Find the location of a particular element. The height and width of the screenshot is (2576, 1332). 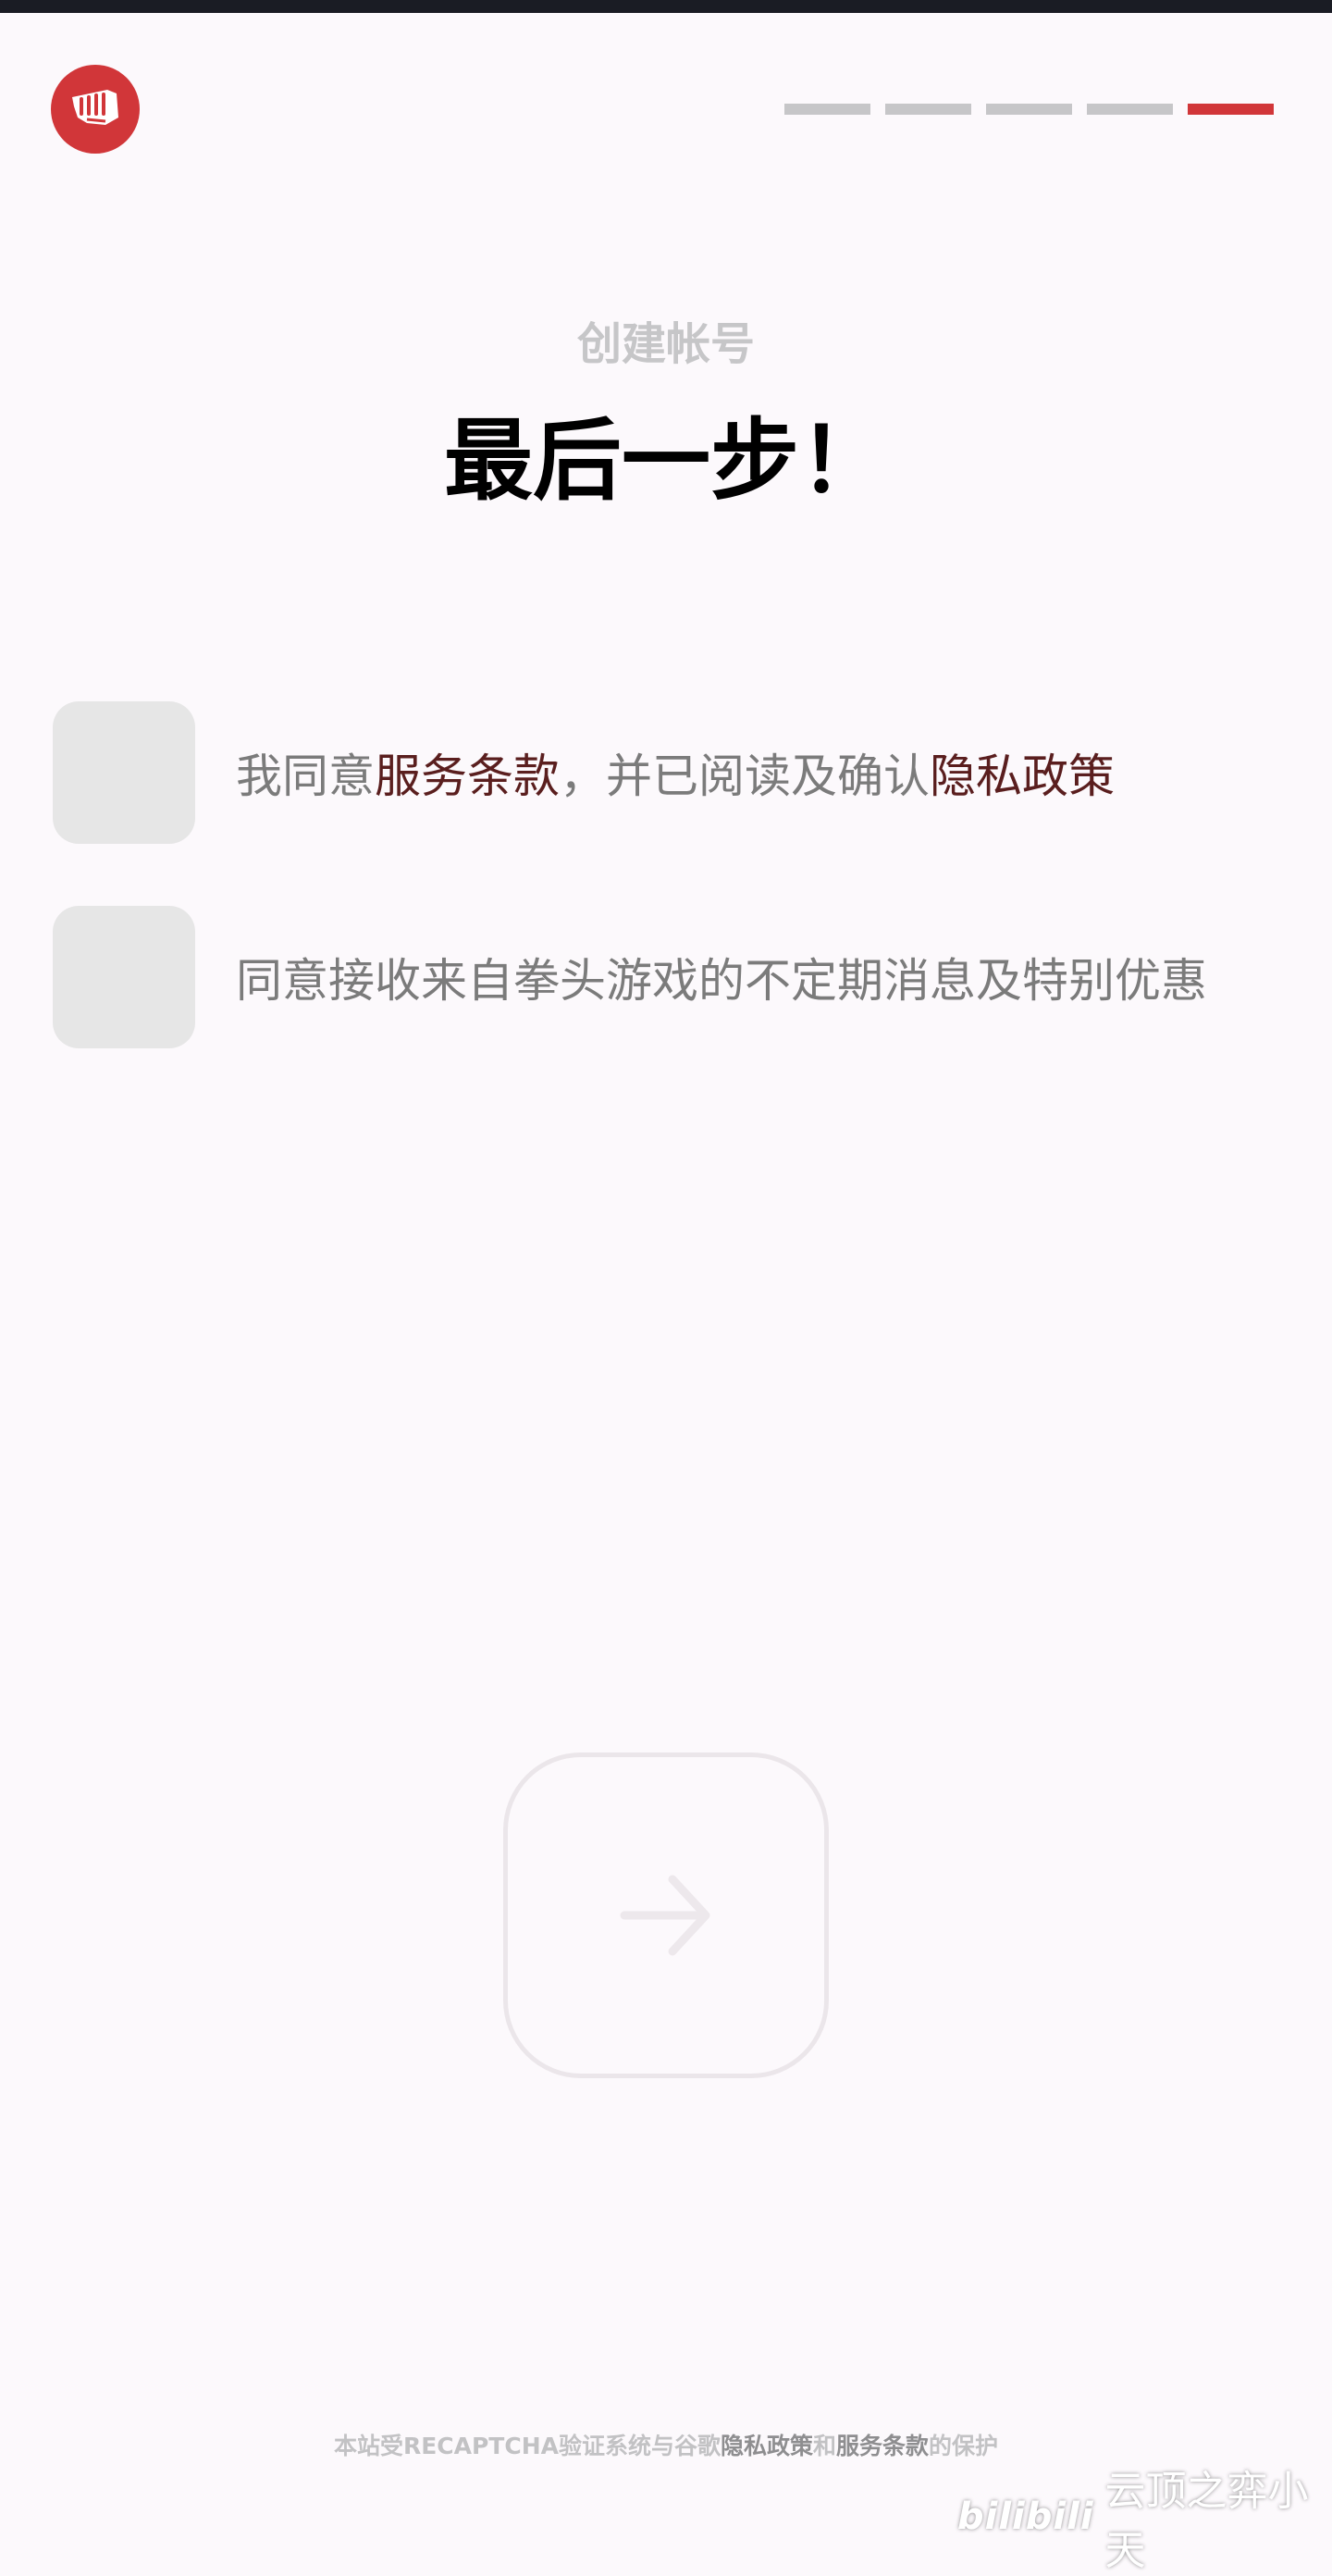

arrow-right-icon is located at coordinates (665, 1915).